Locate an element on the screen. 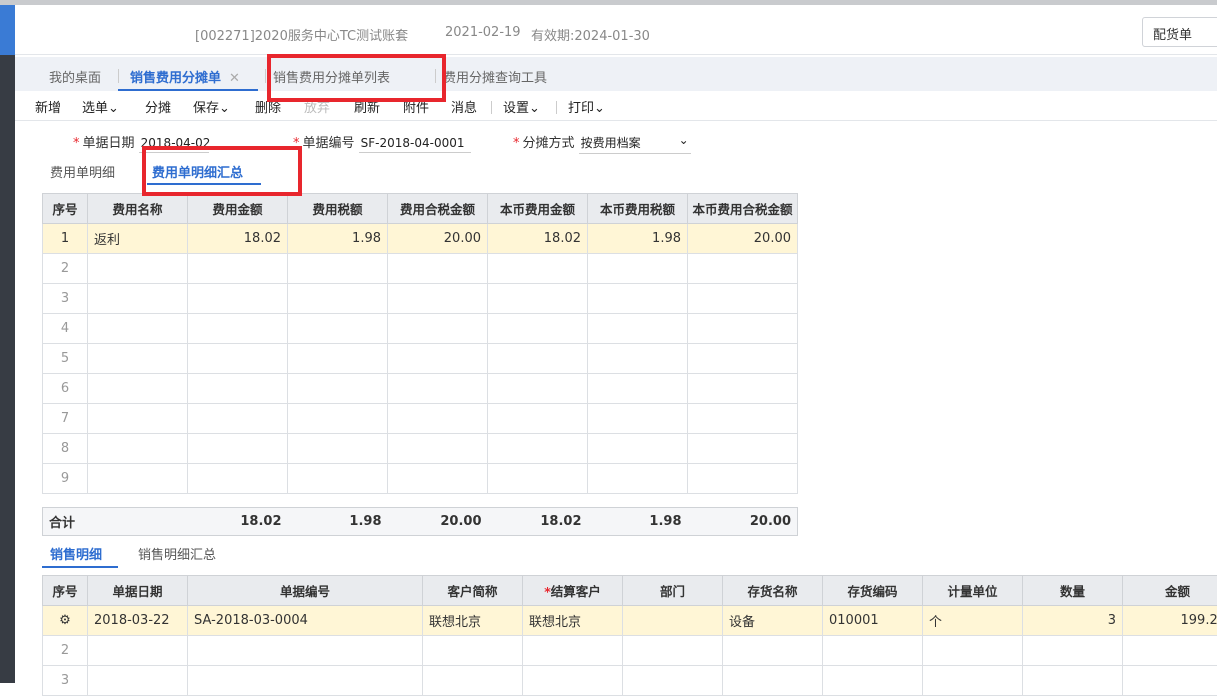 Image resolution: width=1217 pixels, height=696 pixels. column-header: 客户简称 is located at coordinates (473, 591).